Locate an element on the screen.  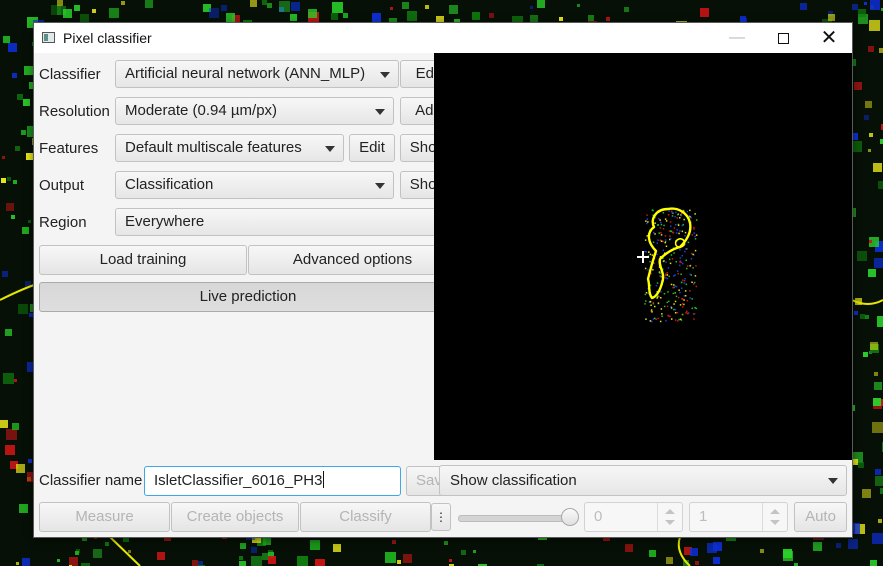
viewer-canvas is located at coordinates (667, 265).